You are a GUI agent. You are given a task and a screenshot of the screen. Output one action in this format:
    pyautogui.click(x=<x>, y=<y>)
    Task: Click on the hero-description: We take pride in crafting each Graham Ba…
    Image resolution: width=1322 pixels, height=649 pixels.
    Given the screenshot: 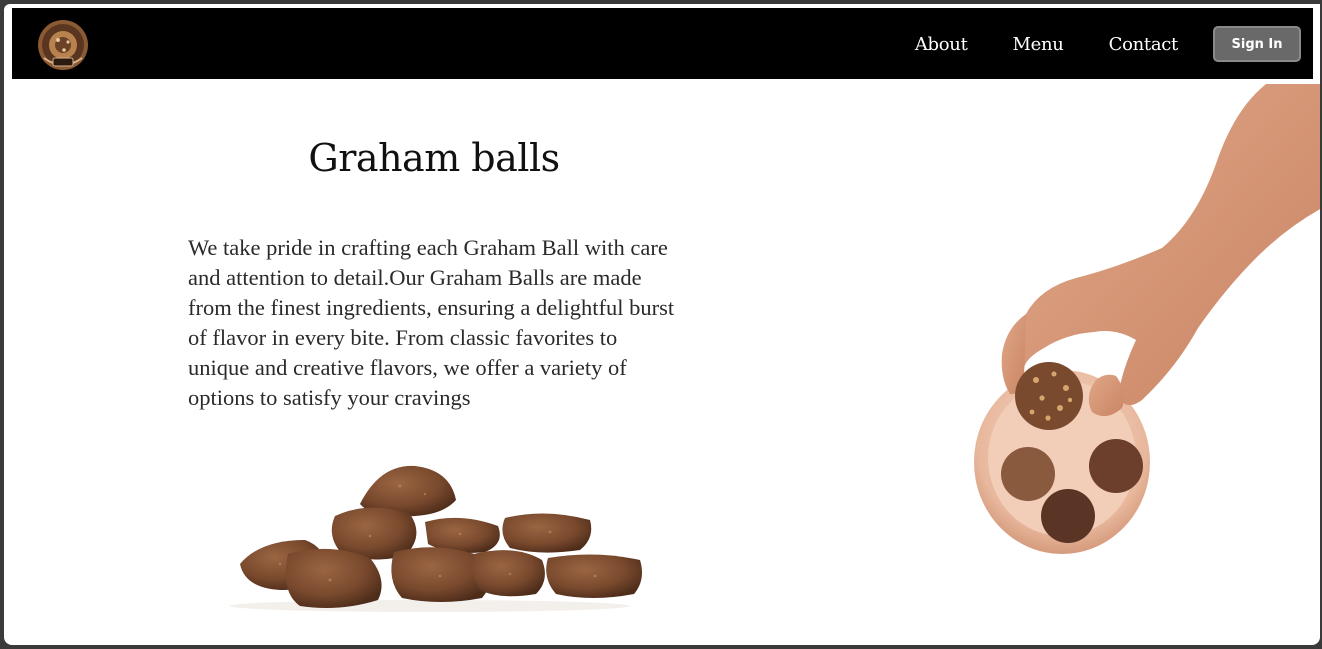 What is the action you would take?
    pyautogui.click(x=431, y=322)
    